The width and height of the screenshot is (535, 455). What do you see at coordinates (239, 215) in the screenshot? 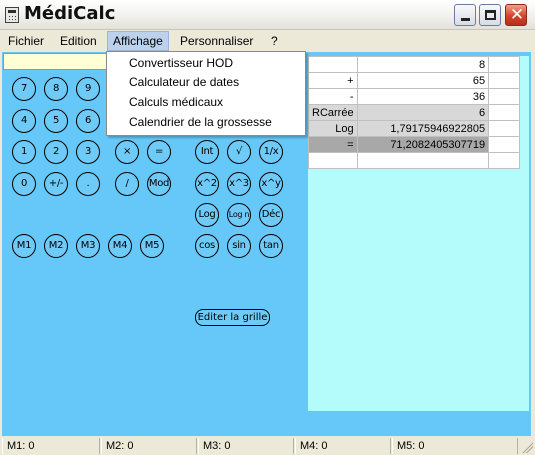
I see `log-n-button: Log n` at bounding box center [239, 215].